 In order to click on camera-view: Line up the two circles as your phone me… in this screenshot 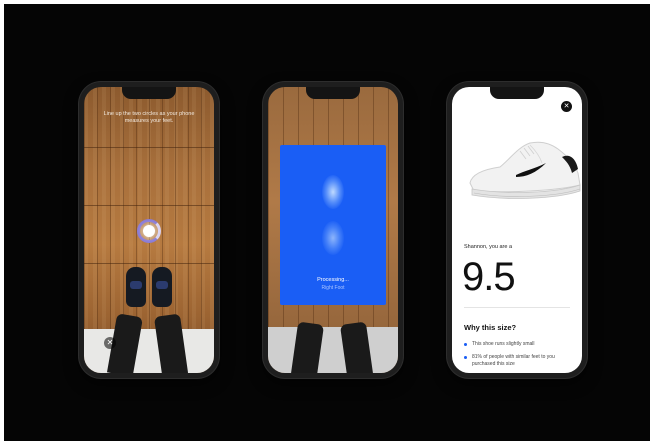, I will do `click(149, 230)`.